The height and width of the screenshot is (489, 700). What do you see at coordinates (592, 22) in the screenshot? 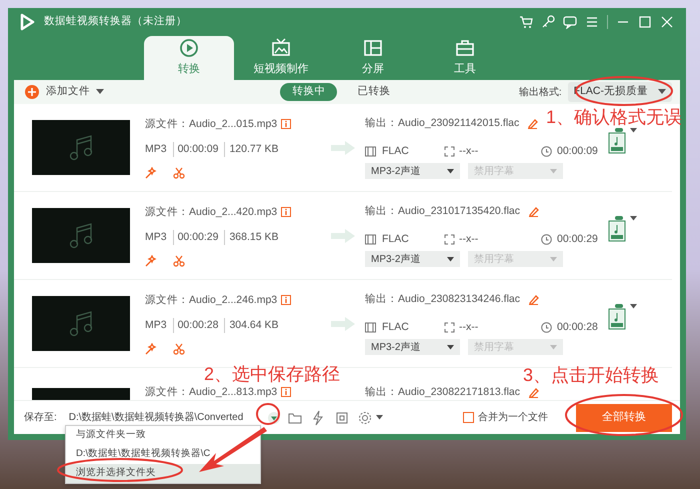
I see `menu-icon` at bounding box center [592, 22].